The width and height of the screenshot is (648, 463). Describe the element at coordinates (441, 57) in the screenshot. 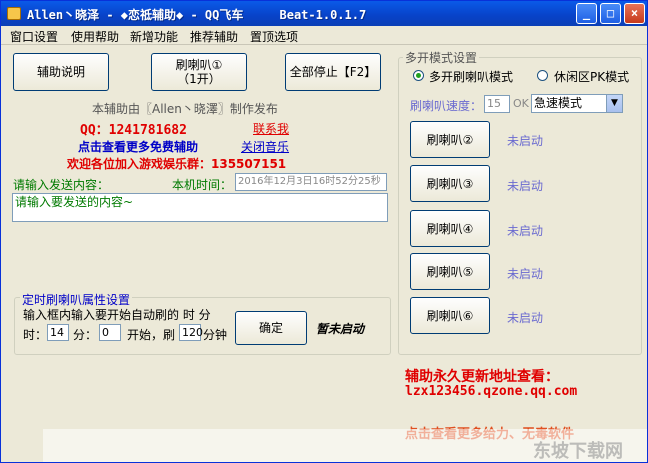

I see `multi-group-title: 多开模式设置` at that location.